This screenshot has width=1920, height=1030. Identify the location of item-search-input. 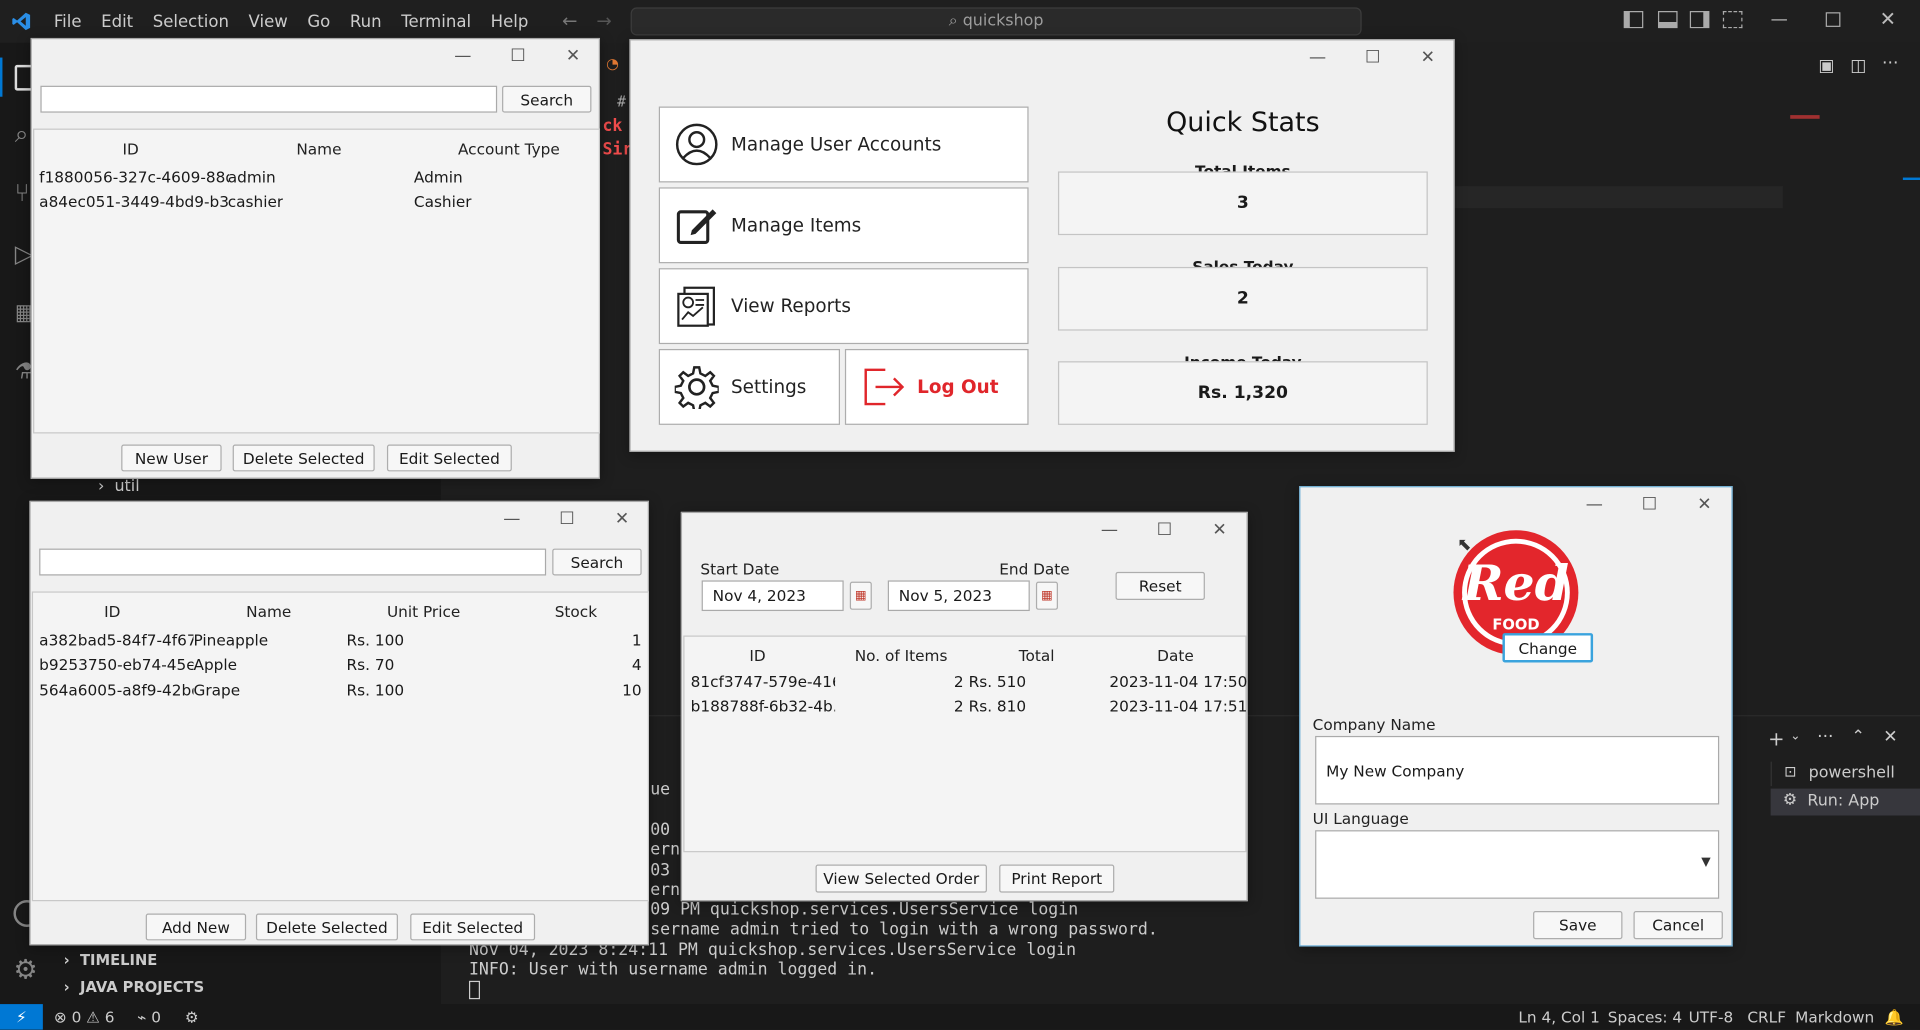
(293, 562).